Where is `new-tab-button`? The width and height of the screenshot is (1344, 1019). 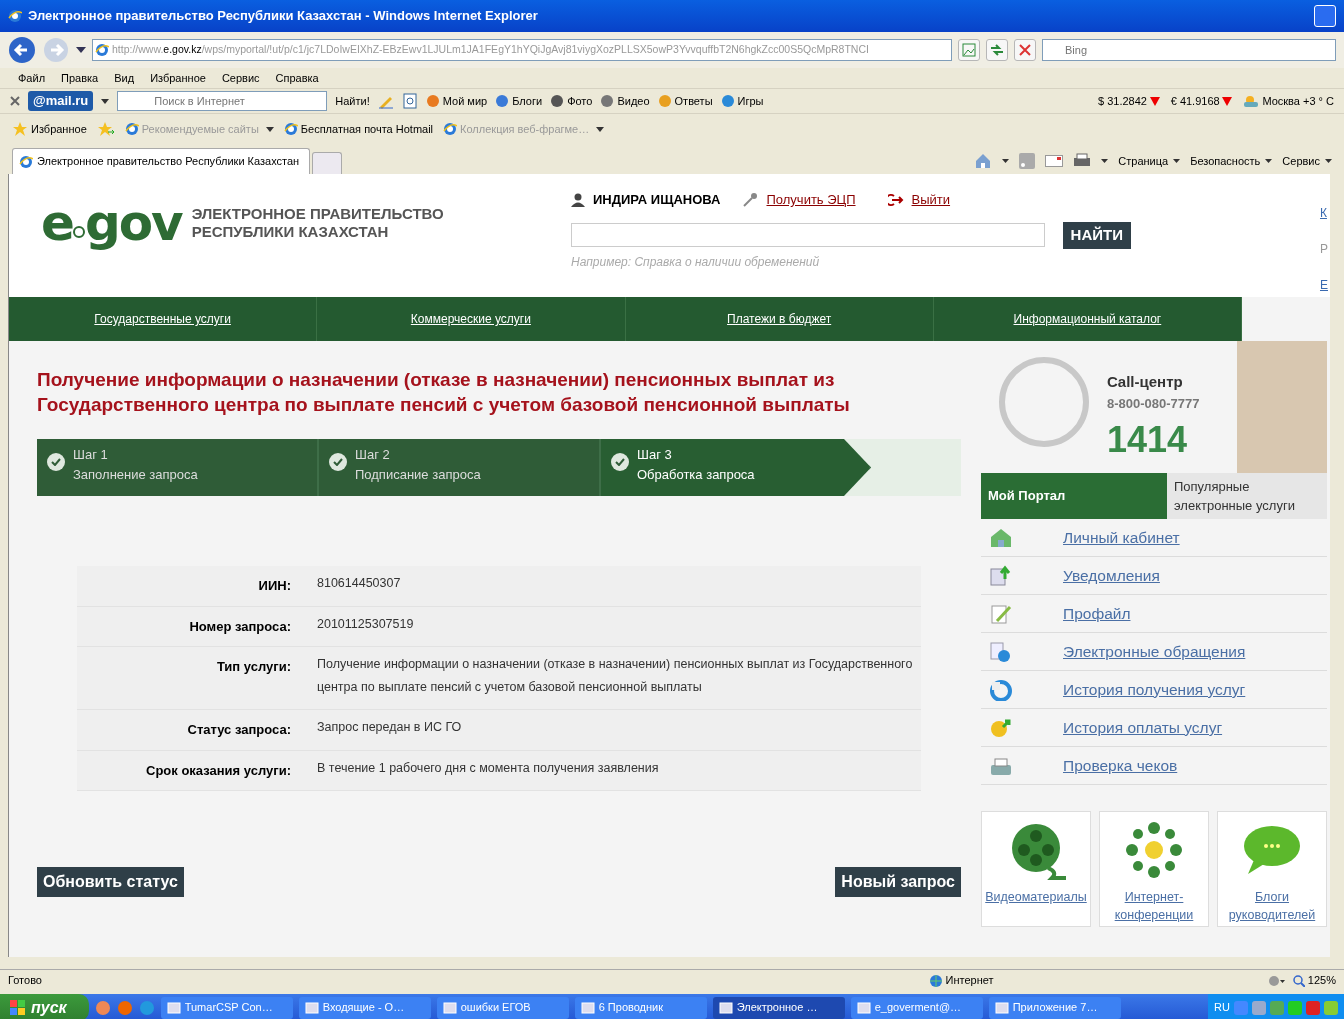 new-tab-button is located at coordinates (327, 163).